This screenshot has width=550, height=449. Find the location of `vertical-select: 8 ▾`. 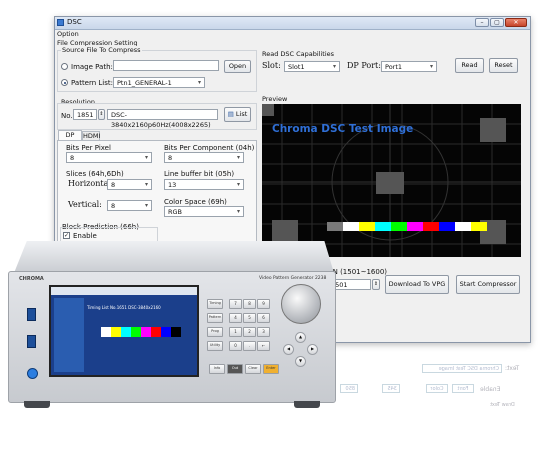

vertical-select: 8 ▾ is located at coordinates (129, 205).